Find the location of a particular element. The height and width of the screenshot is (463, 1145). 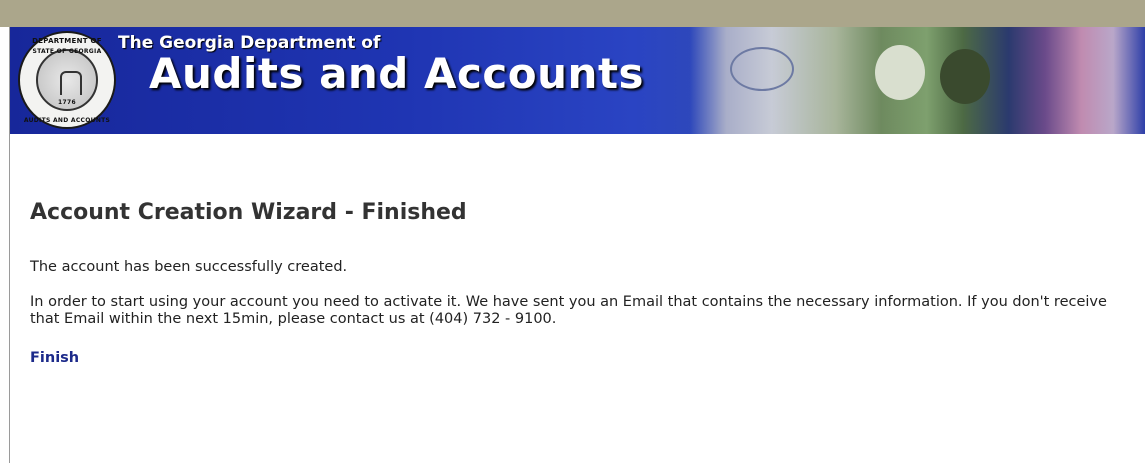

seal-year: 1776 is located at coordinates (67, 102).